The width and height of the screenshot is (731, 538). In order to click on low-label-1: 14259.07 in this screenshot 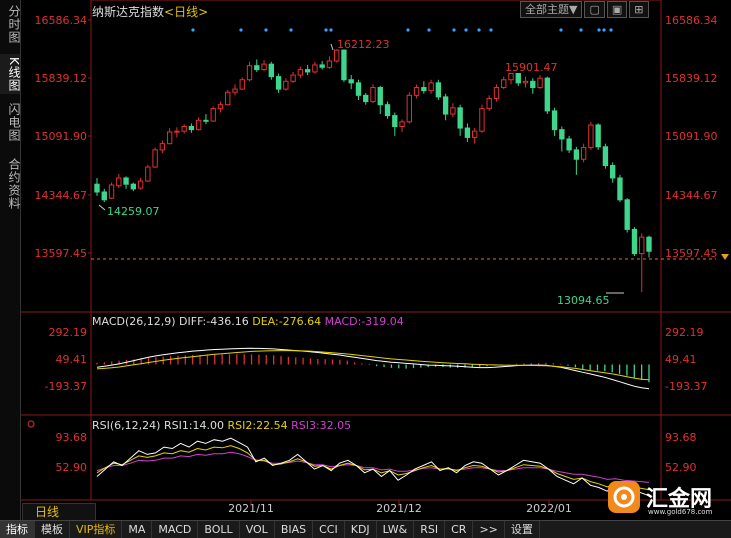, I will do `click(133, 211)`.